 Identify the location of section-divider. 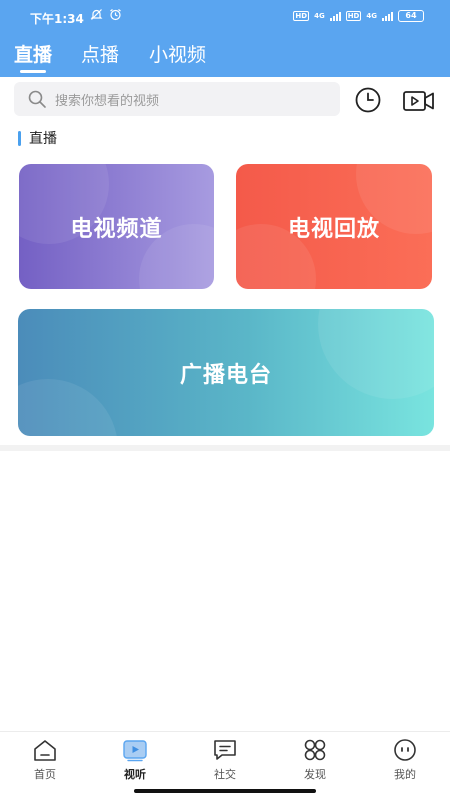
(225, 448).